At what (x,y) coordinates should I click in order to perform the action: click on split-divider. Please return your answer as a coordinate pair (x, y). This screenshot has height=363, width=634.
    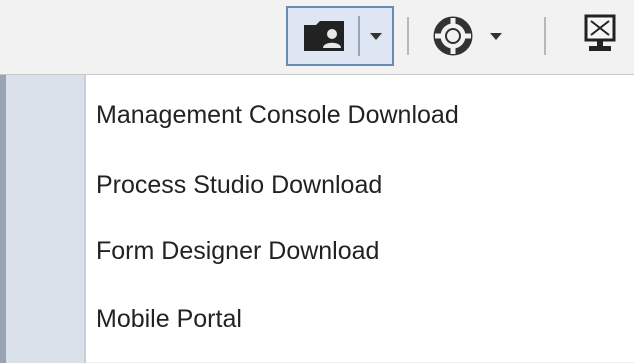
    Looking at the image, I should click on (359, 36).